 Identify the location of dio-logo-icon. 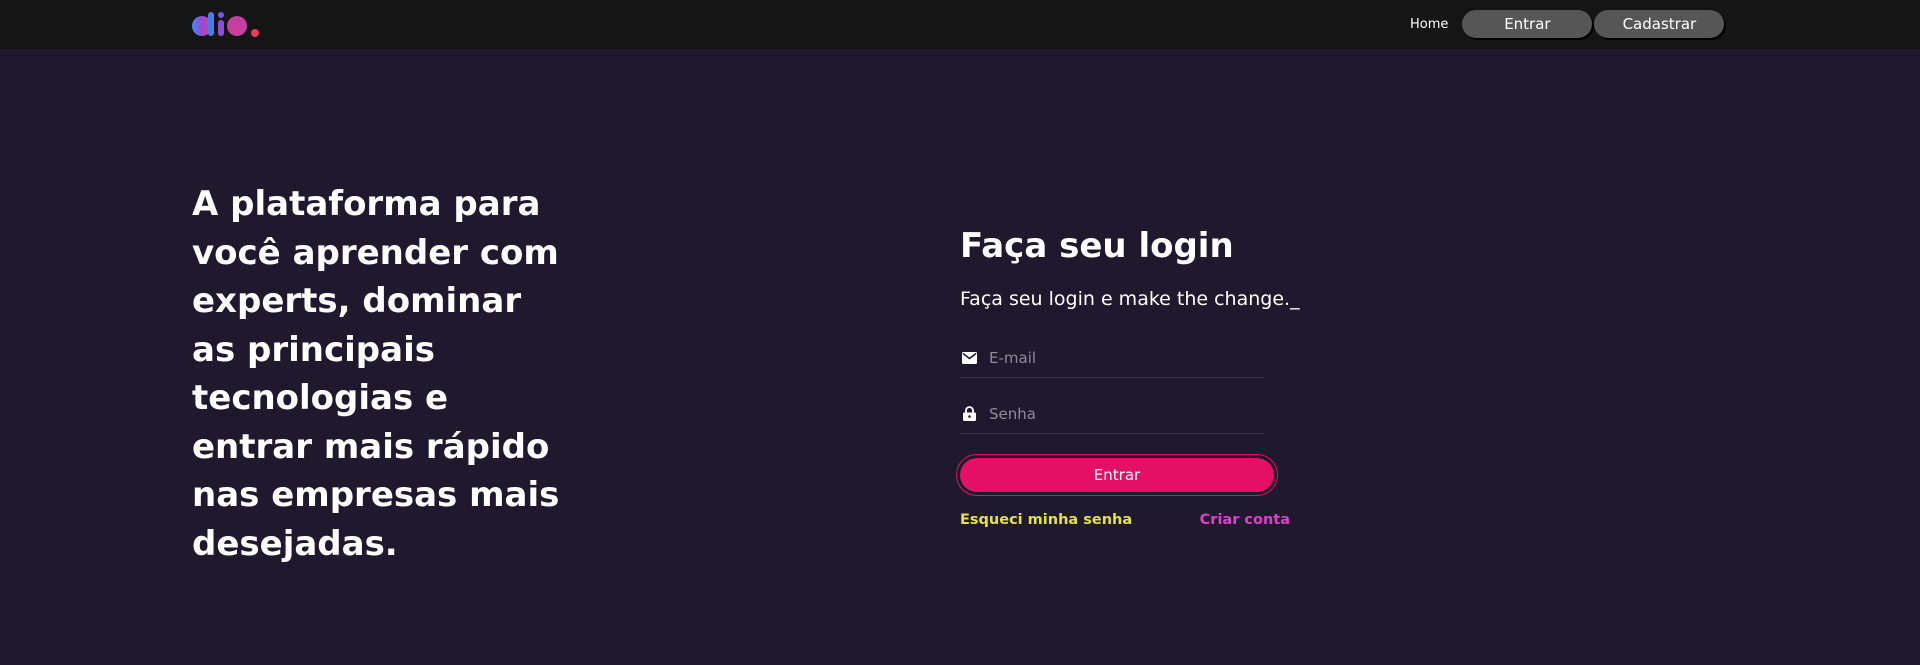
(227, 24).